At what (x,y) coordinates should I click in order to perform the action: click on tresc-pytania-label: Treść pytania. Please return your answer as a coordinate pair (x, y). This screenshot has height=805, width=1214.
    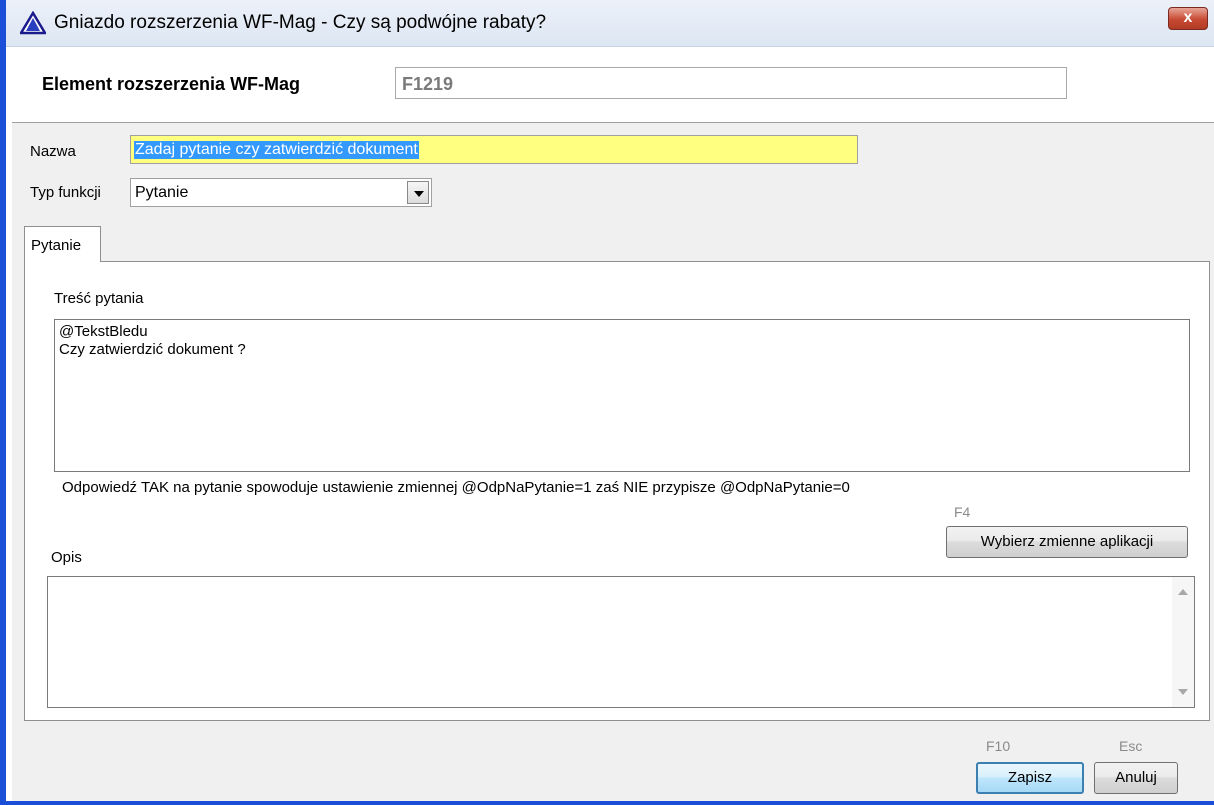
    Looking at the image, I should click on (99, 298).